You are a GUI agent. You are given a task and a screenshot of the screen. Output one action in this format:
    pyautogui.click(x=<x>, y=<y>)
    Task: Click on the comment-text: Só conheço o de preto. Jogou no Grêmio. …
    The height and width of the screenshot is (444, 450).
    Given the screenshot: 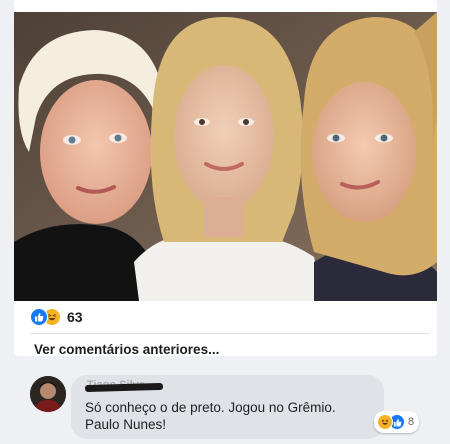 What is the action you would take?
    pyautogui.click(x=235, y=416)
    